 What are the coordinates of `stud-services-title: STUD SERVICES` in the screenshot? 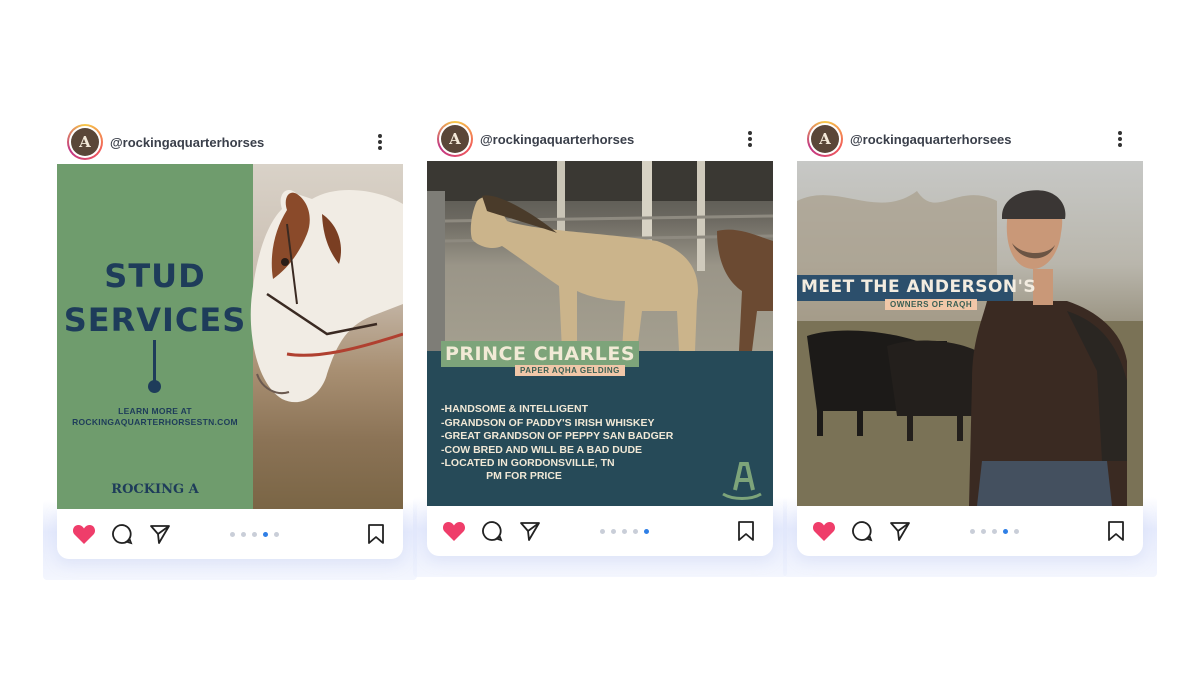 It's located at (155, 298).